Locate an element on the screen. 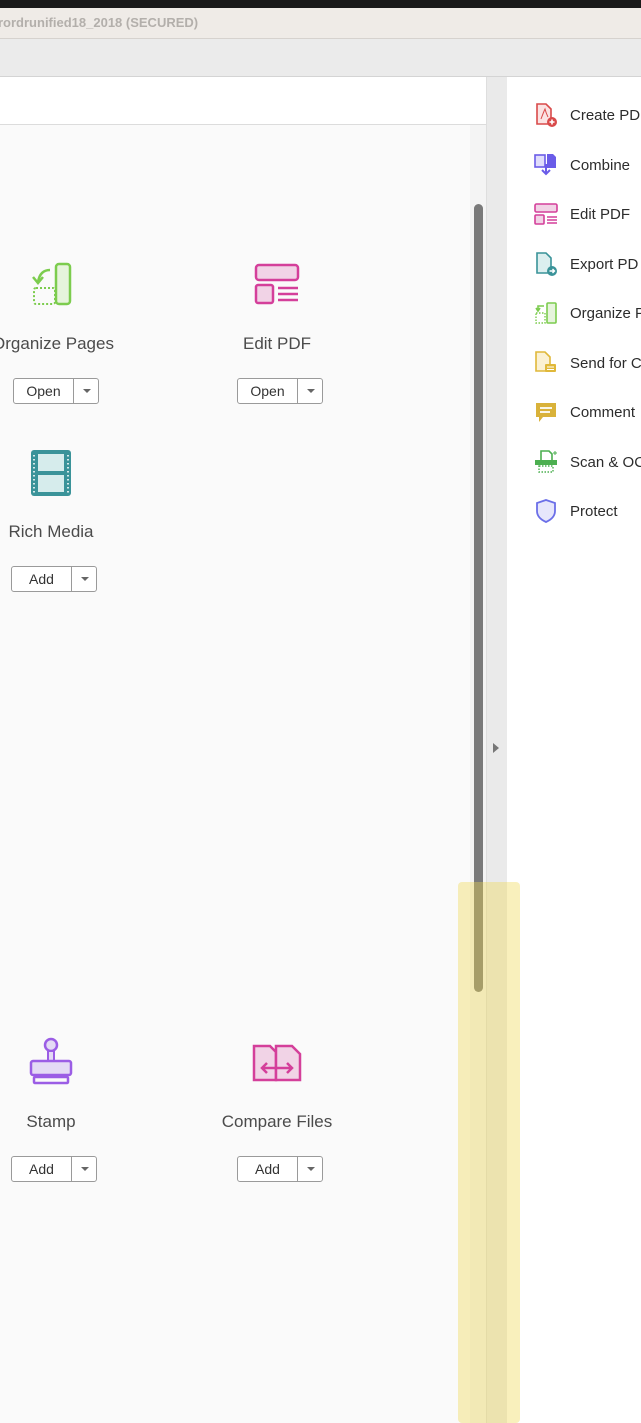  menu-bar is located at coordinates (320, 4).